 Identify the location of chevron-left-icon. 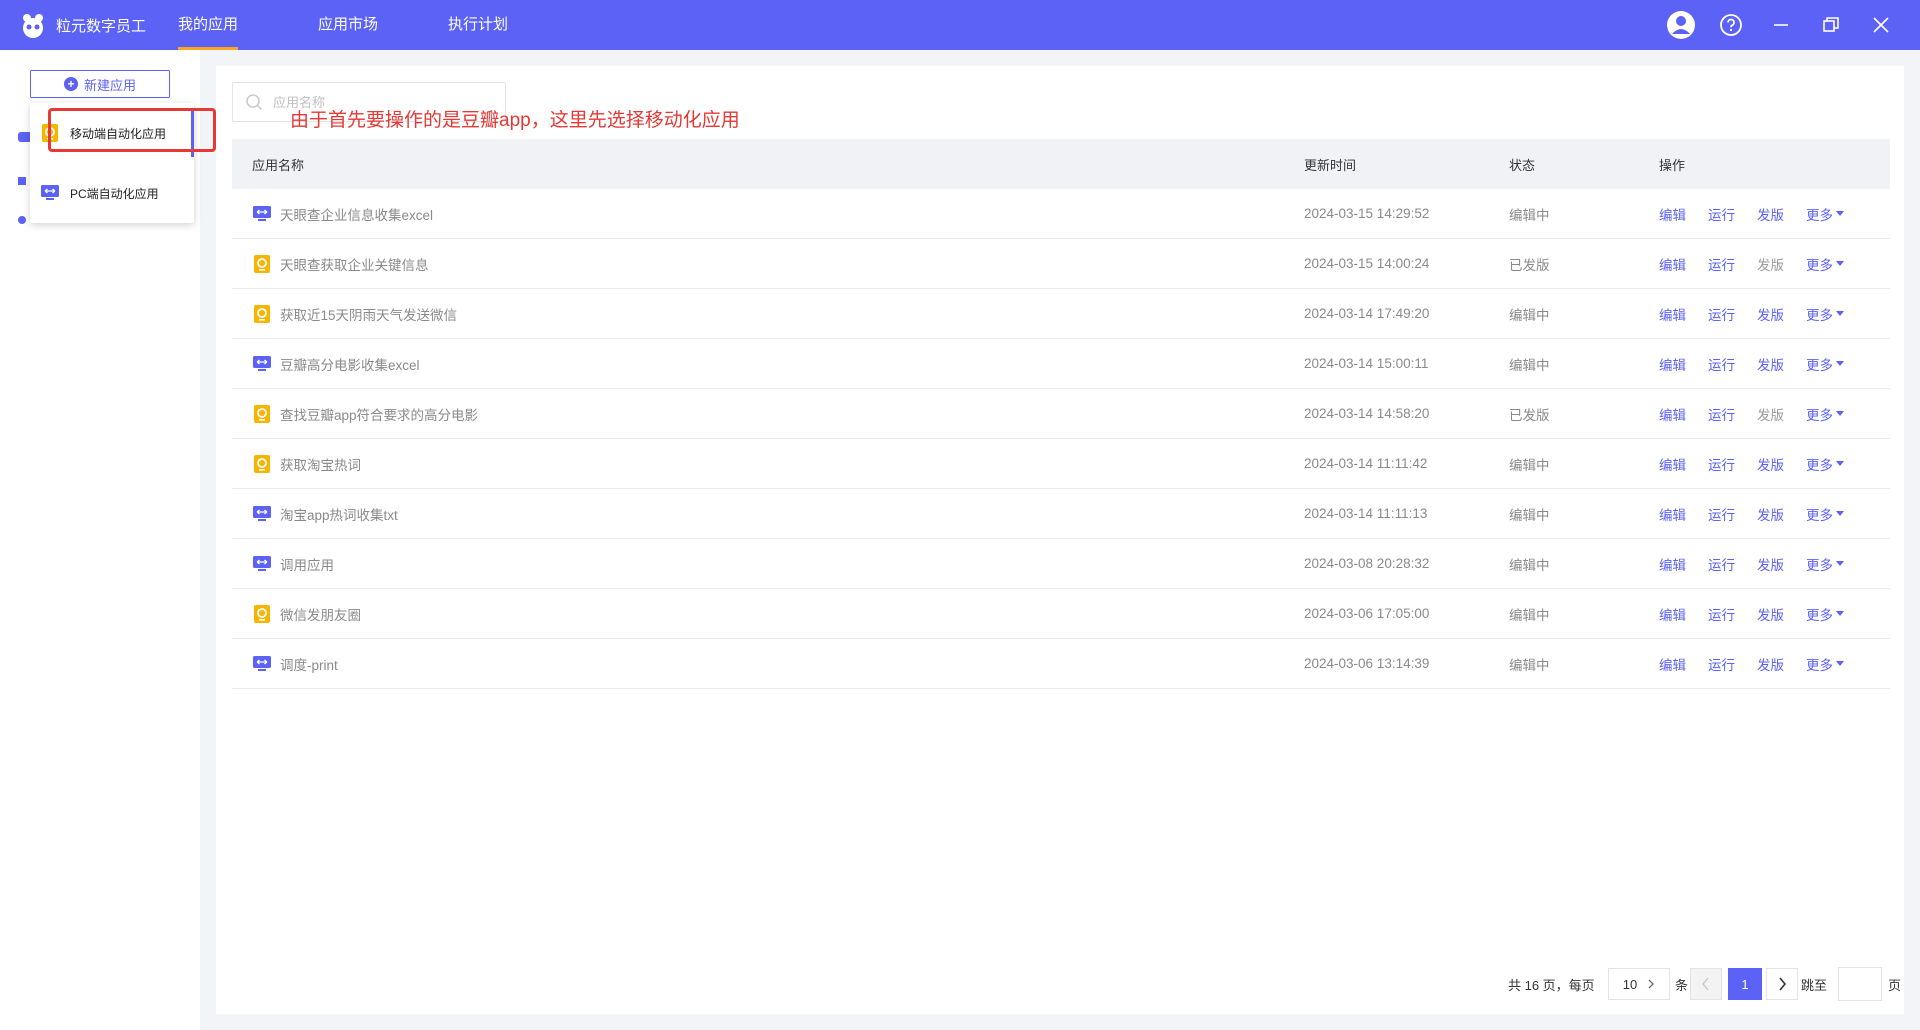
(1705, 984).